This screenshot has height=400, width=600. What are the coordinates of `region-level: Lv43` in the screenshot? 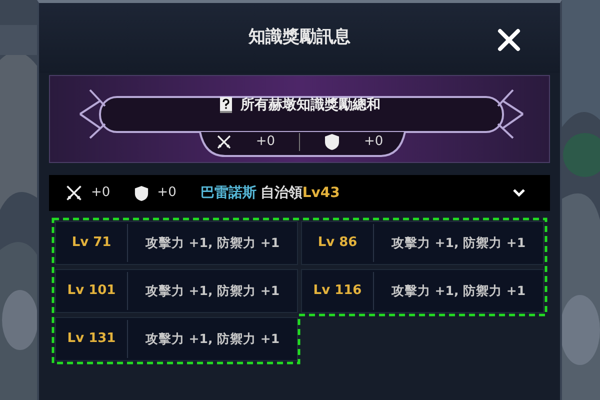 It's located at (321, 193).